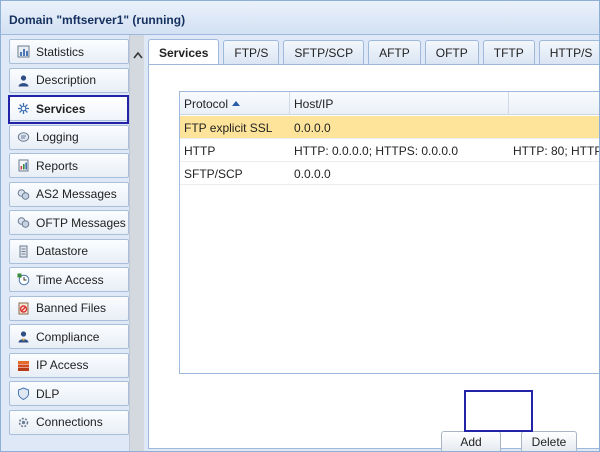 Image resolution: width=600 pixels, height=452 pixels. Describe the element at coordinates (136, 243) in the screenshot. I see `sidebar-scrollbar` at that location.